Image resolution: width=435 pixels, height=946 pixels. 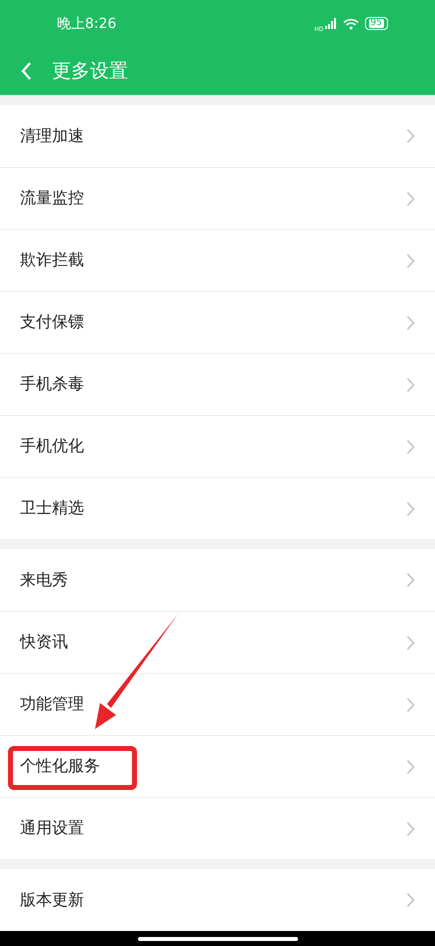 What do you see at coordinates (217, 260) in the screenshot?
I see `settings-item: 欺诈拦截` at bounding box center [217, 260].